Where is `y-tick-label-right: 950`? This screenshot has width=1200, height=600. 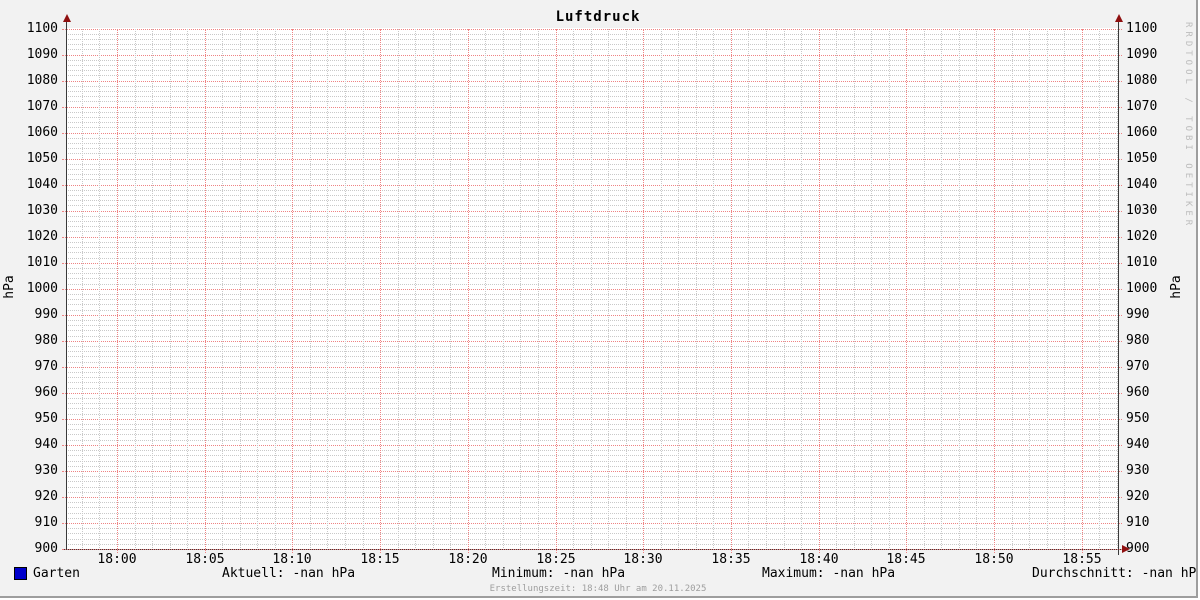 y-tick-label-right: 950 is located at coordinates (1138, 418).